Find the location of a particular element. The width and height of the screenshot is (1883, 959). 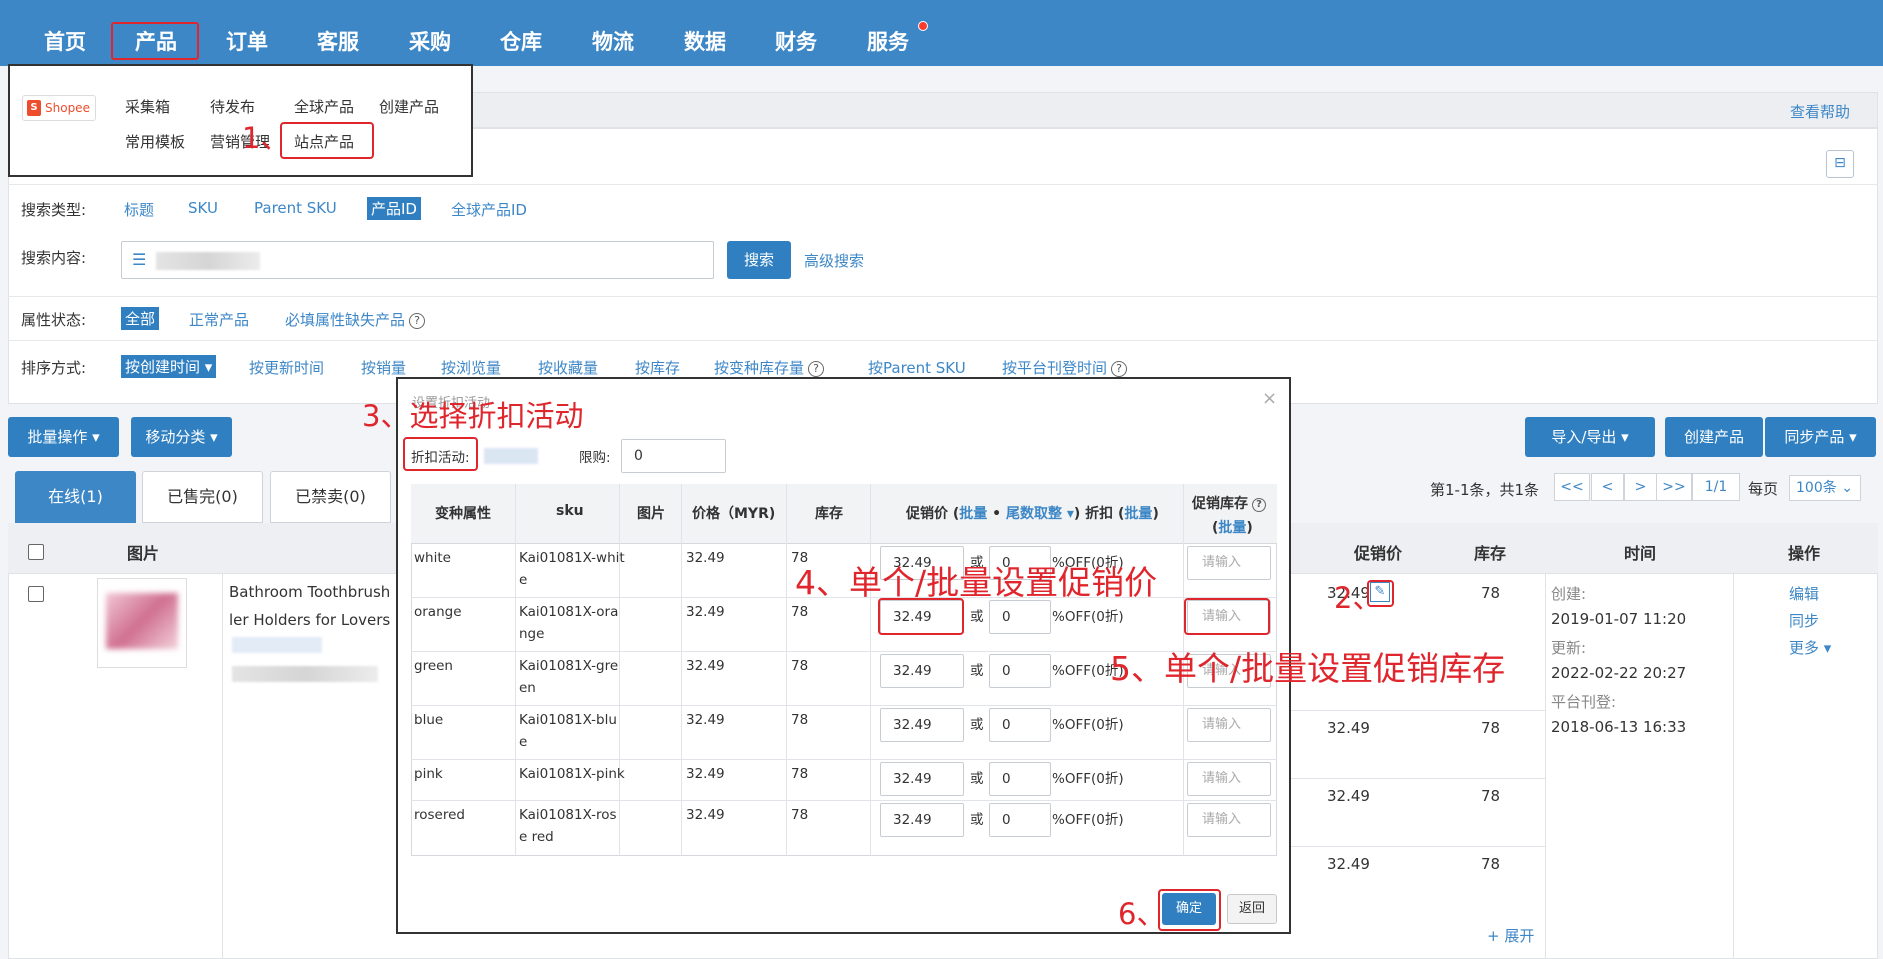

created-label: 创建: is located at coordinates (1569, 594).